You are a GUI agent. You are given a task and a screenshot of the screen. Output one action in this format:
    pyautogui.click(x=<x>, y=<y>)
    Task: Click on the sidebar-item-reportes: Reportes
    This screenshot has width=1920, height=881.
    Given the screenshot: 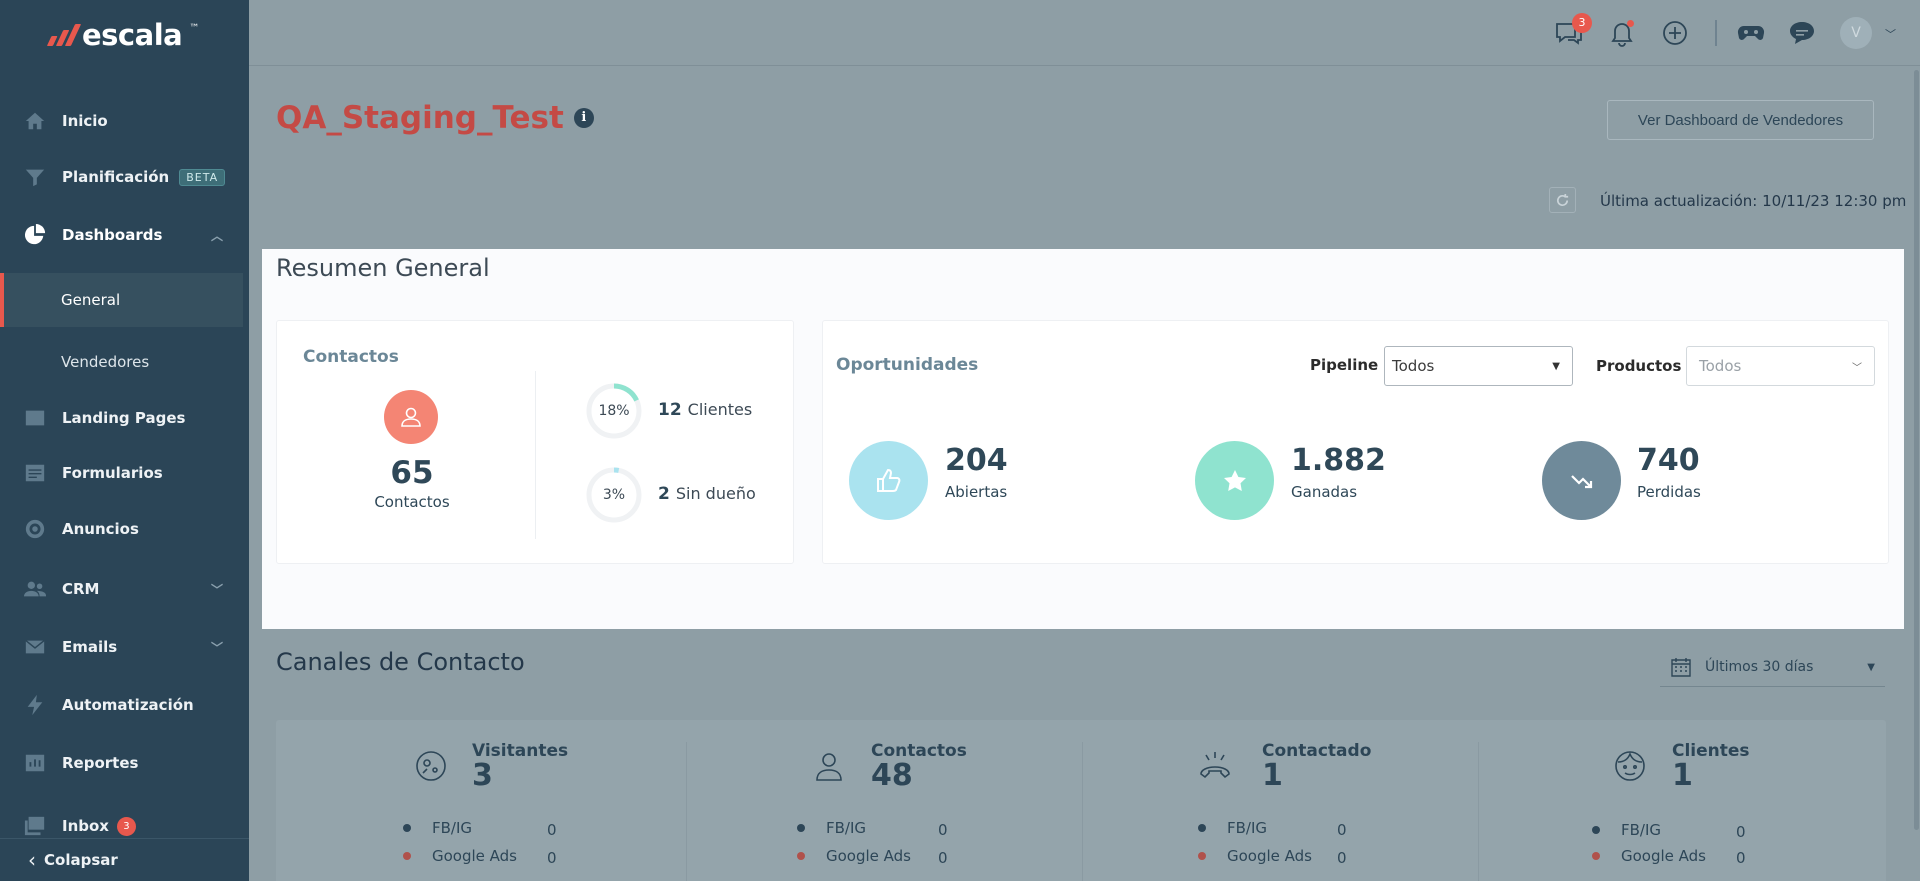 What is the action you would take?
    pyautogui.click(x=124, y=763)
    